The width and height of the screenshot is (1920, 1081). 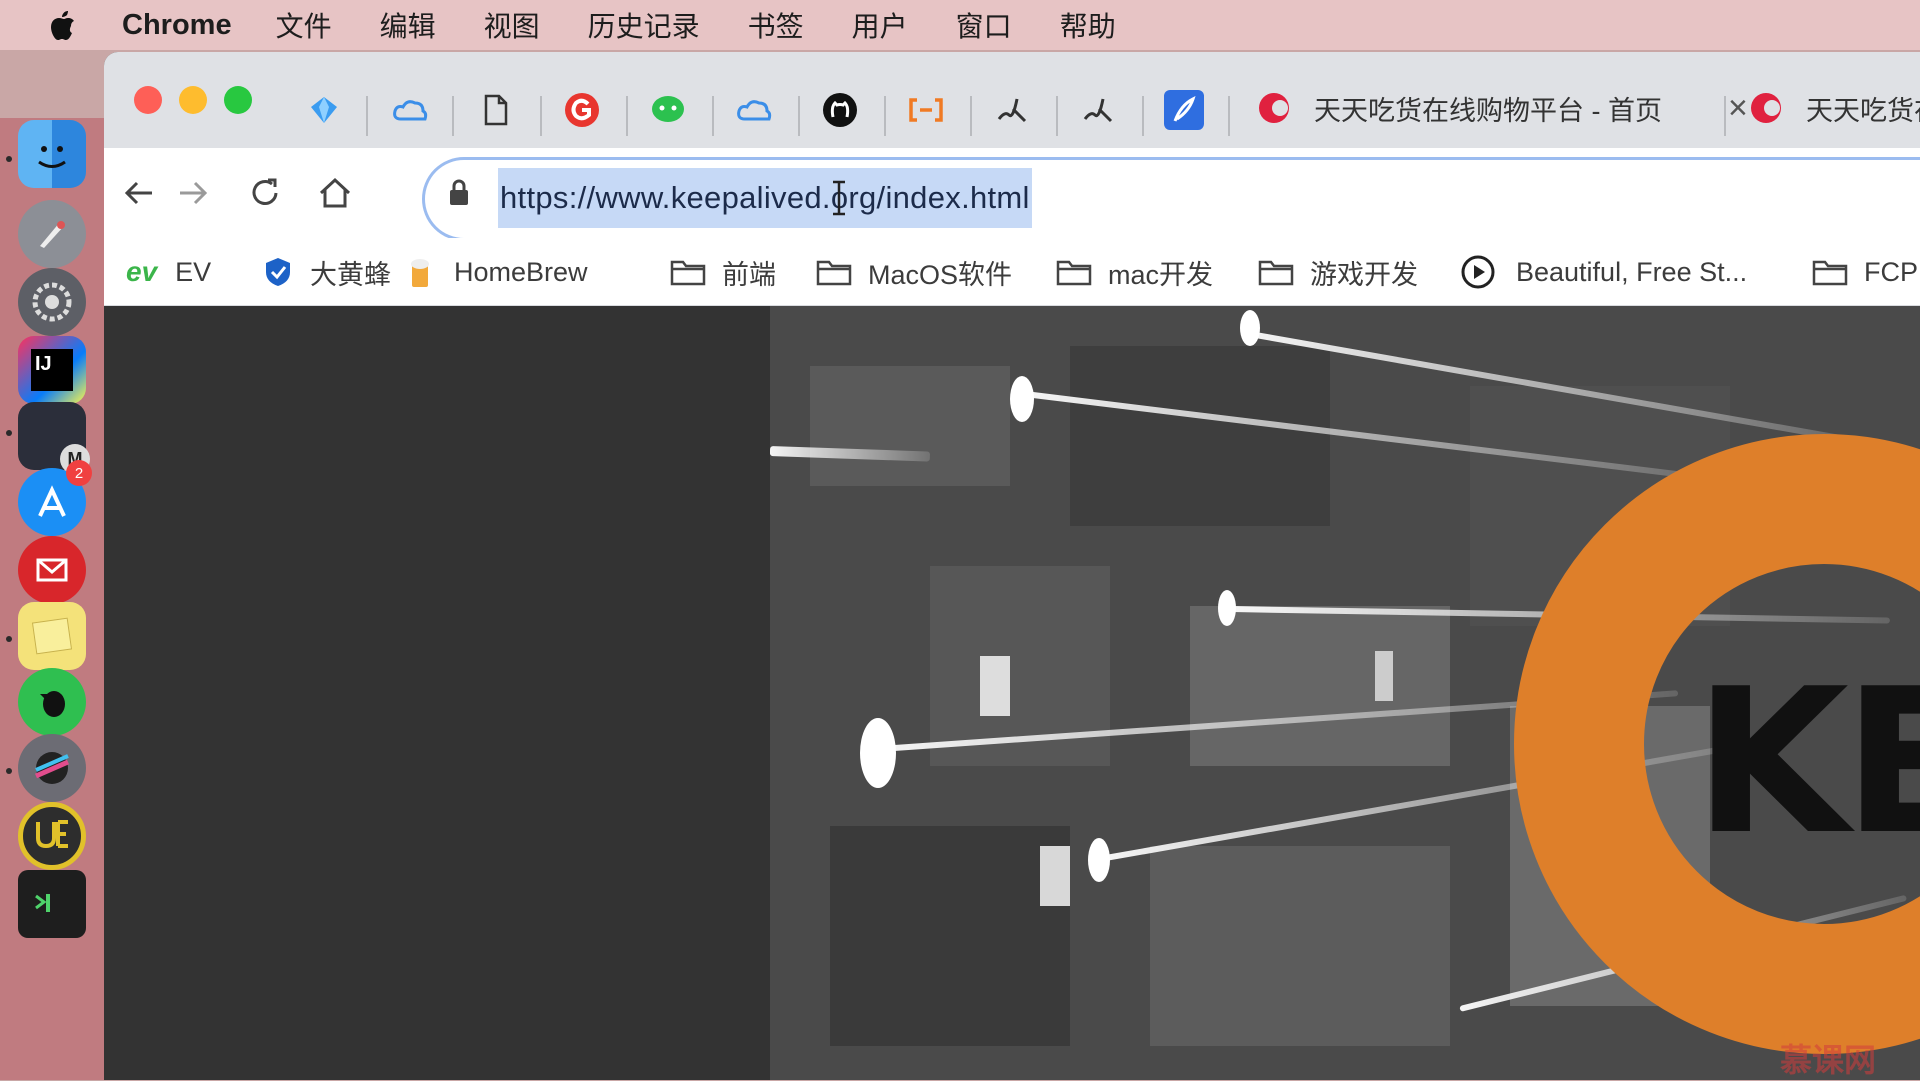 I want to click on ev-icon: ev, so click(x=142, y=271).